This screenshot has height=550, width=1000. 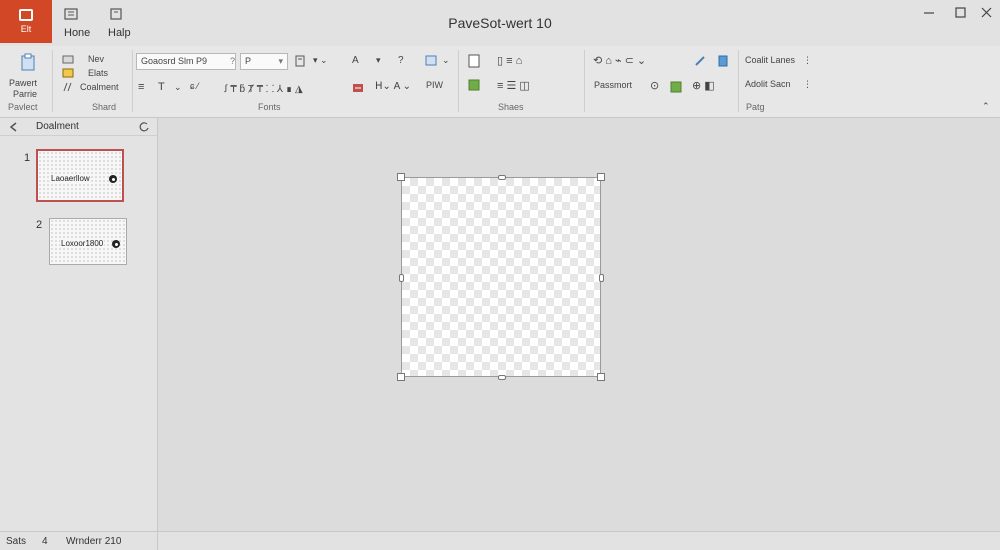 I want to click on status-slides-label: Sats, so click(x=16, y=541).